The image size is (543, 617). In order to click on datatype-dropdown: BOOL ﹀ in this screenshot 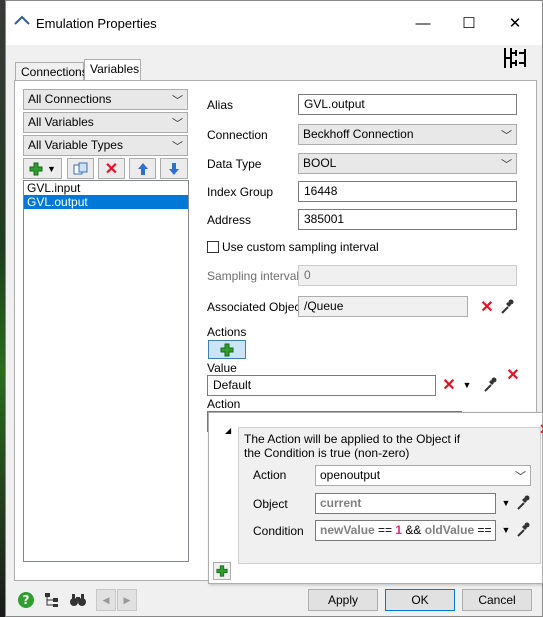, I will do `click(407, 163)`.